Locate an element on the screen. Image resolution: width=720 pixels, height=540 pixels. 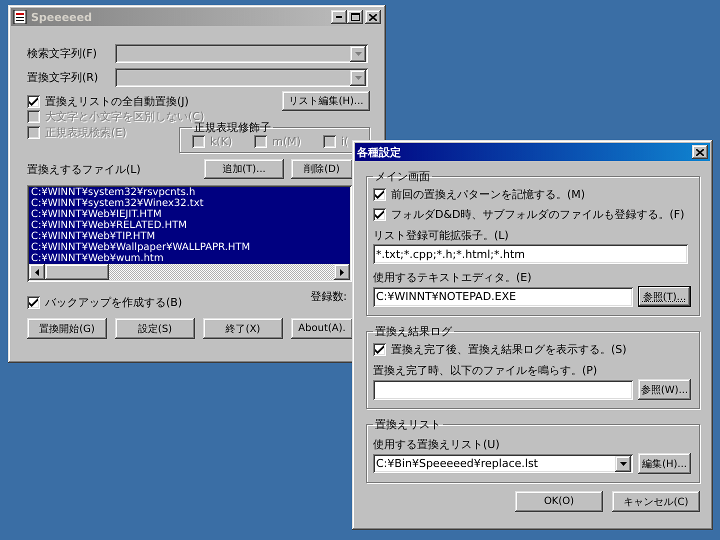
checkbox-label: フォルダD&D時、サブフォルダのファイルも登録する。(F) is located at coordinates (537, 214).